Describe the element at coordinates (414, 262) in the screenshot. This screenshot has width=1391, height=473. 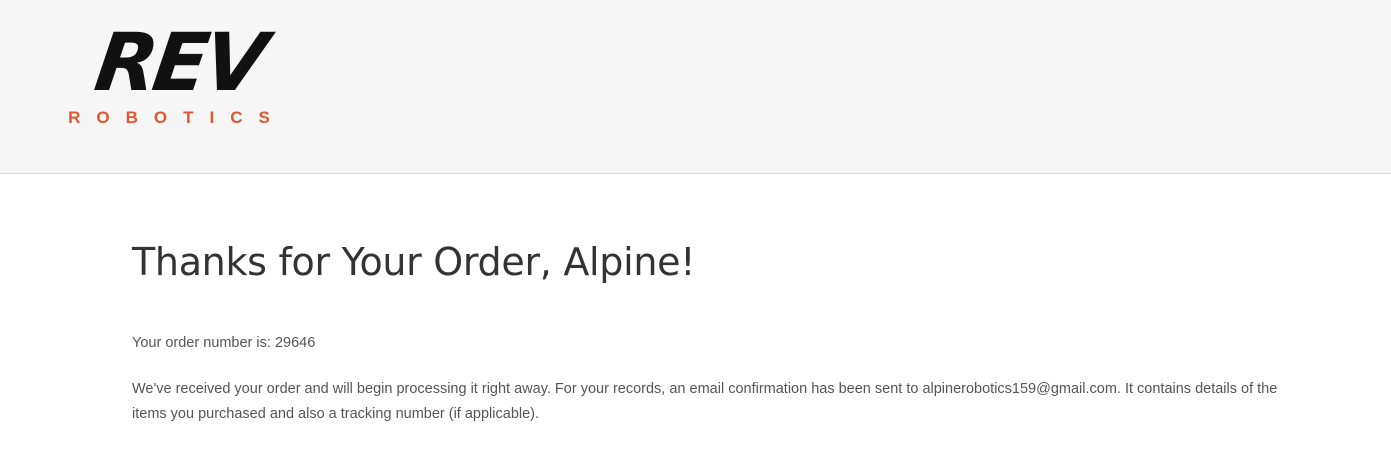
I see `page-title: Thanks for Your Order, Alpine!` at that location.